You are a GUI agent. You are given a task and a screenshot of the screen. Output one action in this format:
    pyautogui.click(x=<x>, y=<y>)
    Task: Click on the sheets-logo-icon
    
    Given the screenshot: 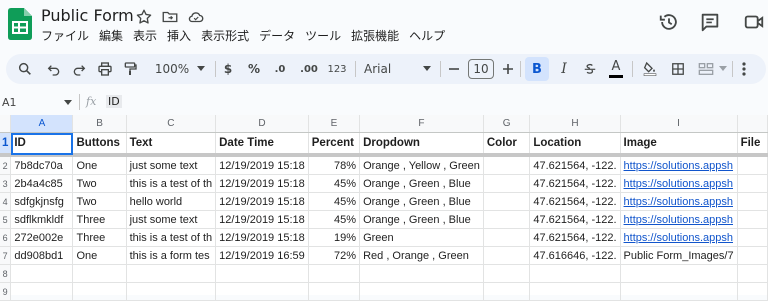 What is the action you would take?
    pyautogui.click(x=20, y=24)
    